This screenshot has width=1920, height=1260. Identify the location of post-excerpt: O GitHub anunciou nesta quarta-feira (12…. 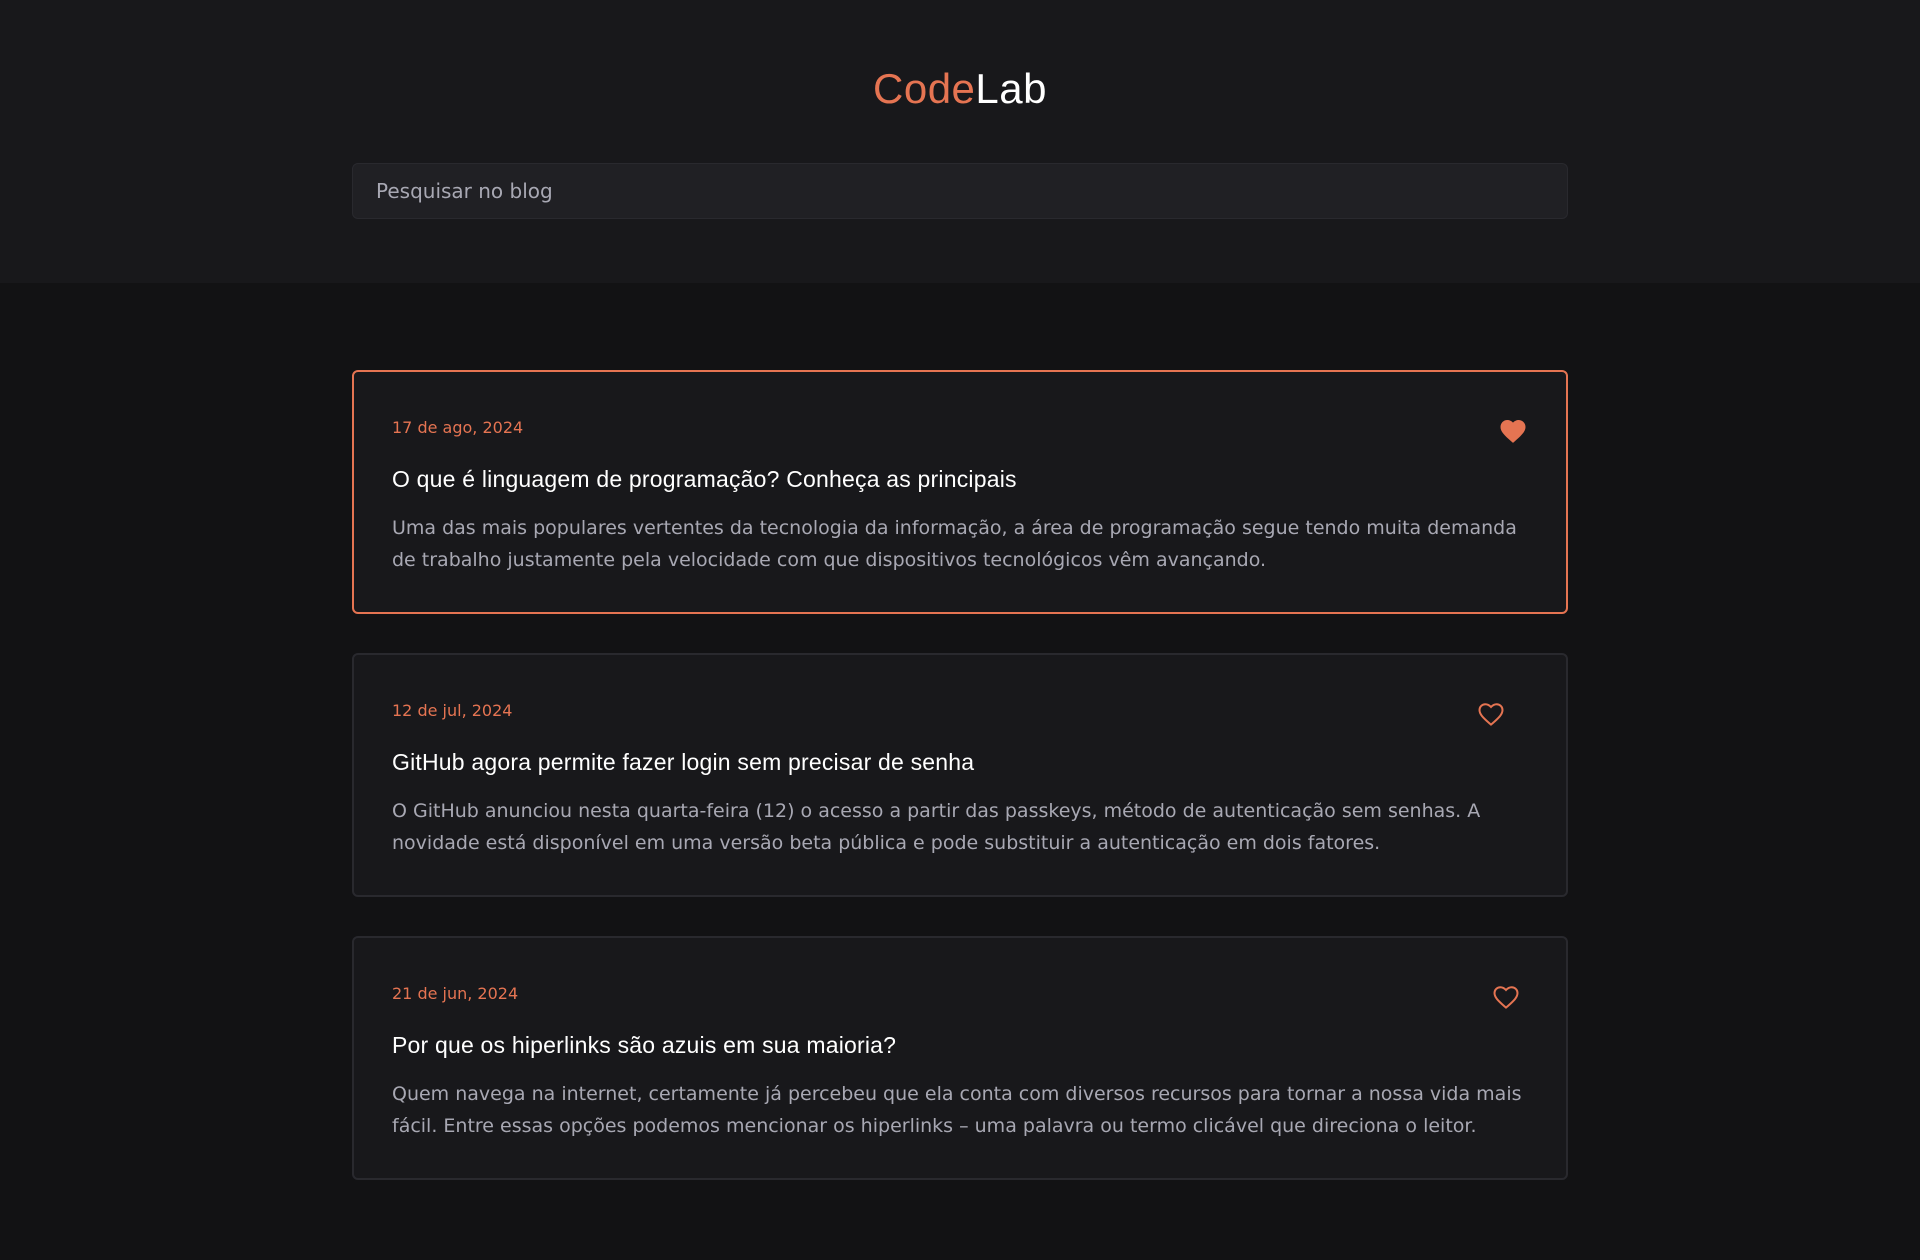
(936, 827).